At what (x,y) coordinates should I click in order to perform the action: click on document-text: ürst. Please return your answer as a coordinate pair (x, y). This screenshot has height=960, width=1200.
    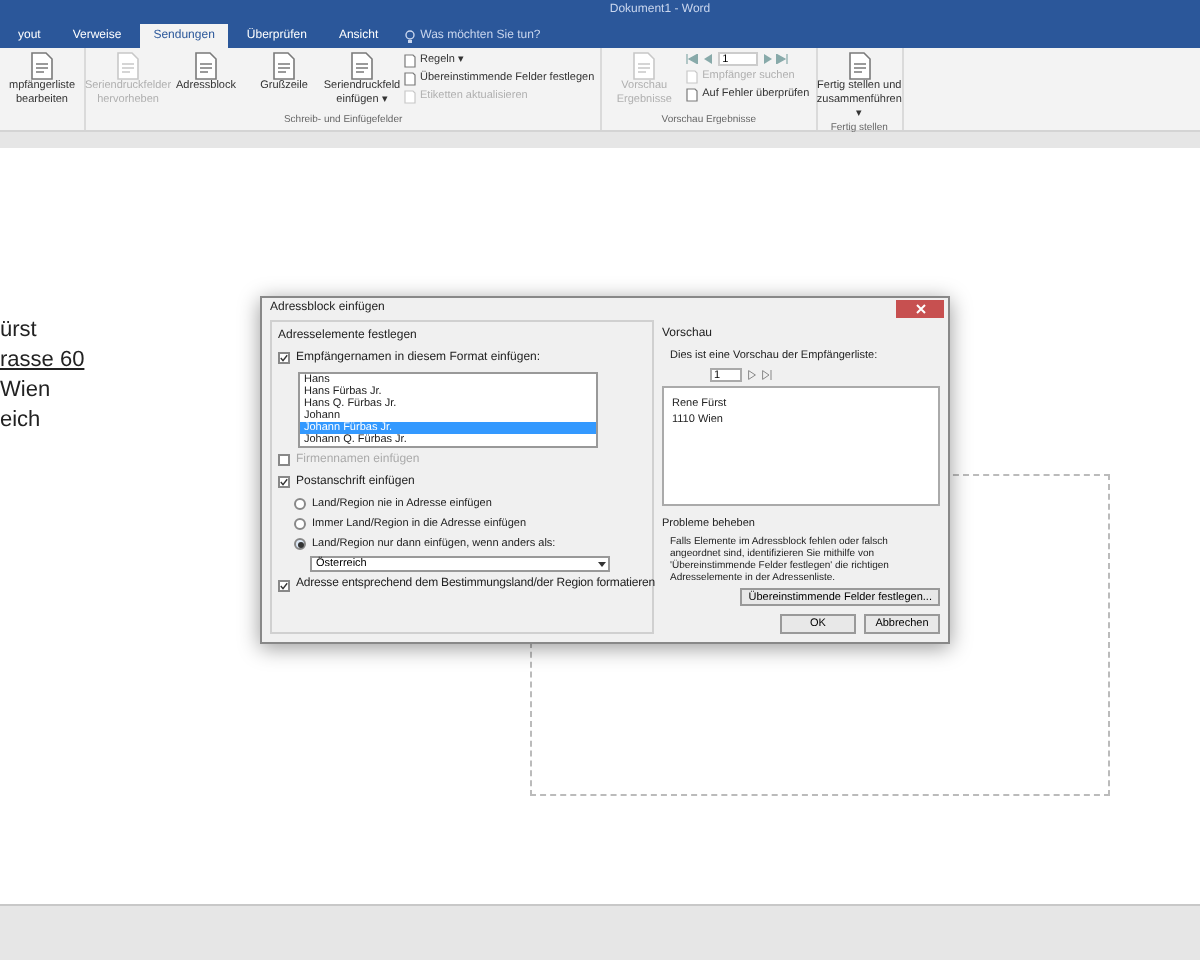
    Looking at the image, I should click on (19, 331).